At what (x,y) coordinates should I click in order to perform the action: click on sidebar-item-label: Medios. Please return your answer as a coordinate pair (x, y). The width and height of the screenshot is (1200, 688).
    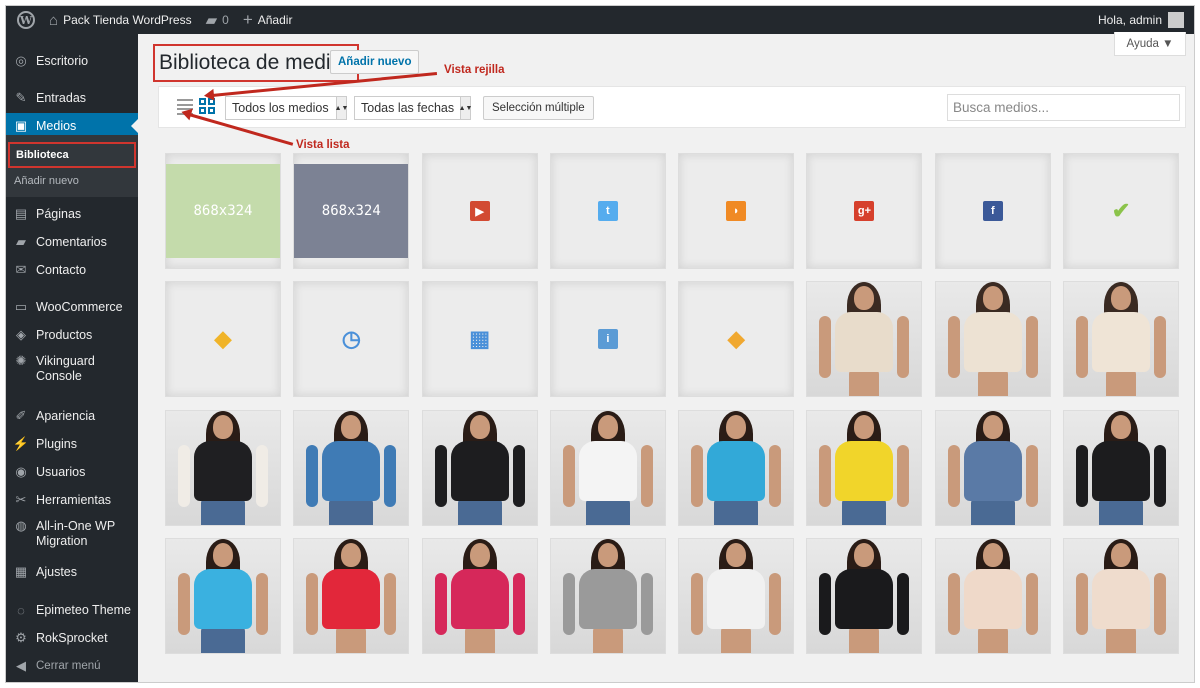
    Looking at the image, I should click on (56, 126).